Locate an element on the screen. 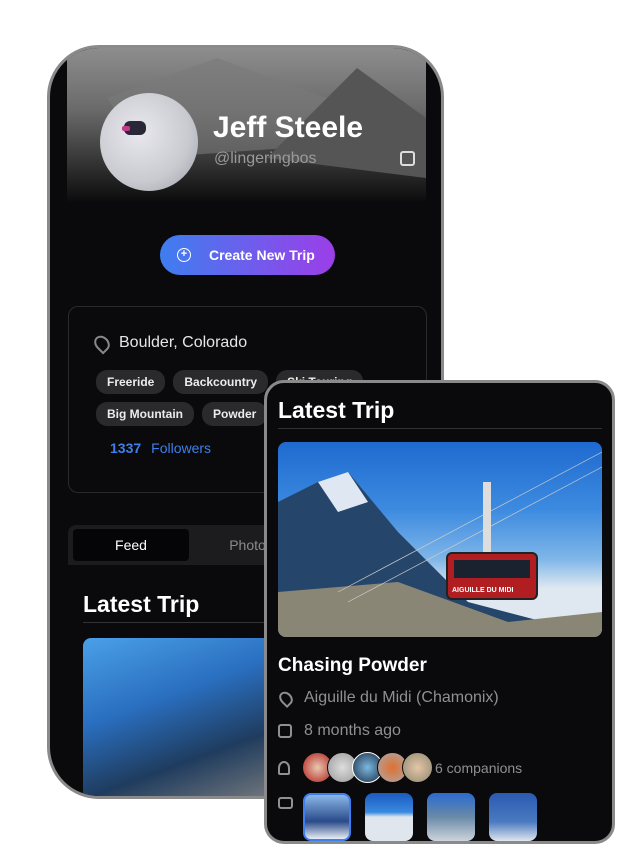  gondola-sign: AIGUILLE DU MIDI is located at coordinates (483, 590).